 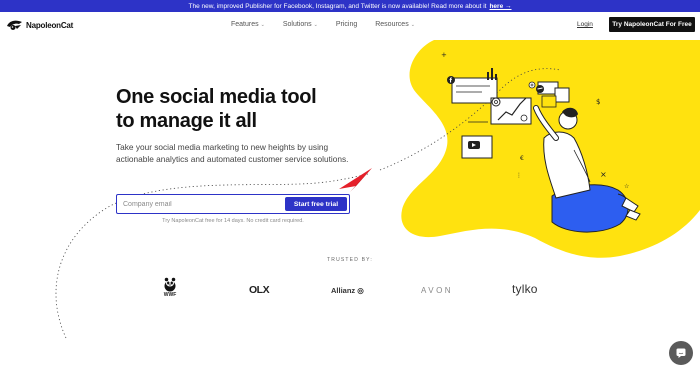 What do you see at coordinates (50, 25) in the screenshot?
I see `brand-name: NapoleonCat` at bounding box center [50, 25].